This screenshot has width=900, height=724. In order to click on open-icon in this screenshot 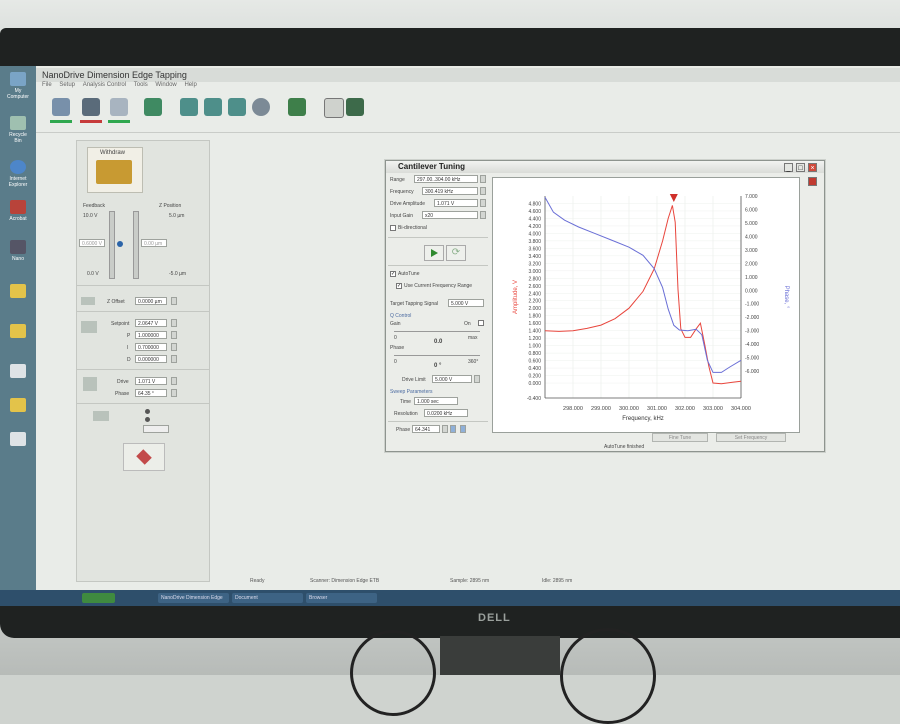, I will do `click(453, 429)`.